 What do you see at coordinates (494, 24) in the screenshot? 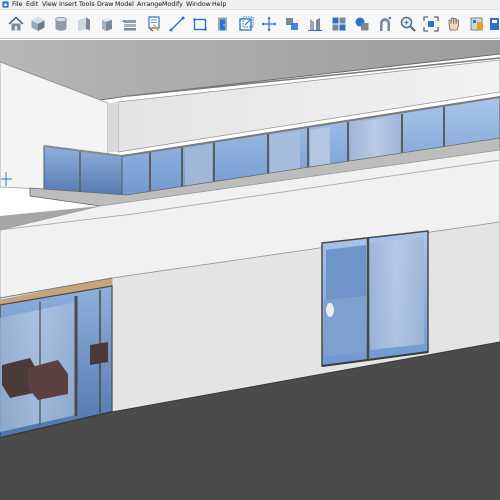
I see `paint-icon` at bounding box center [494, 24].